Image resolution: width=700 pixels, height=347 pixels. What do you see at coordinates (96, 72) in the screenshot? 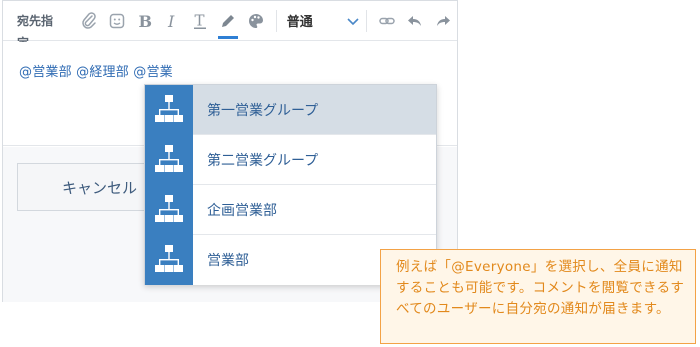
I see `mention-text: @営業部 @経理部 @営業` at bounding box center [96, 72].